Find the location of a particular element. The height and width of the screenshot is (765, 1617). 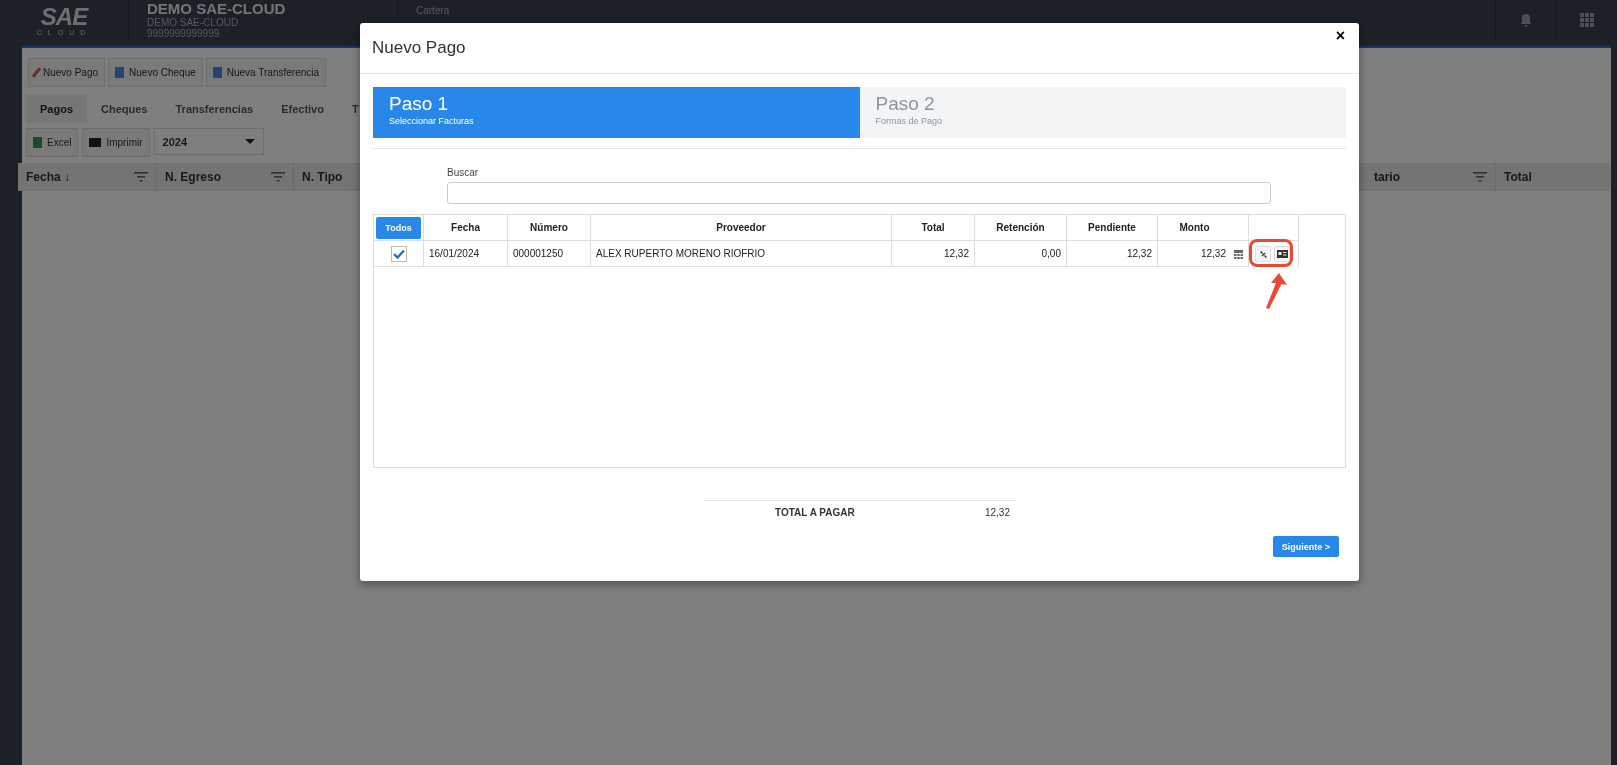

card-button is located at coordinates (1282, 254).